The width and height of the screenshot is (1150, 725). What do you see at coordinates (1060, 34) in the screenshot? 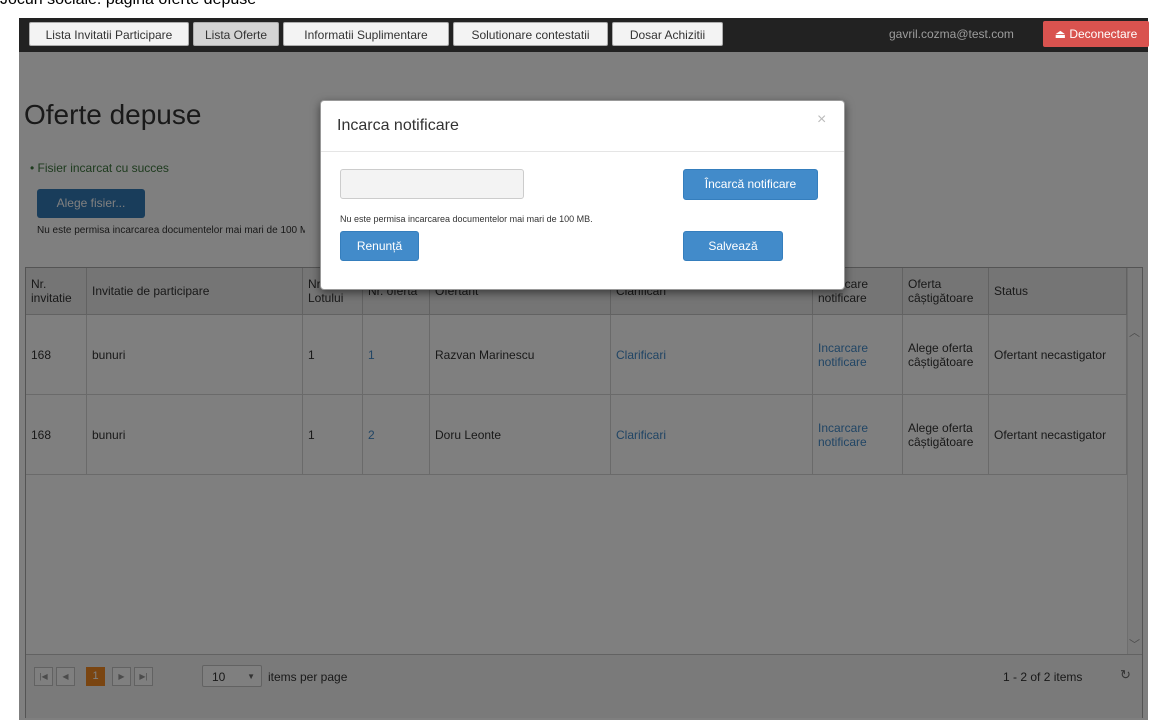
I see `sign-out-icon: ⏏` at bounding box center [1060, 34].